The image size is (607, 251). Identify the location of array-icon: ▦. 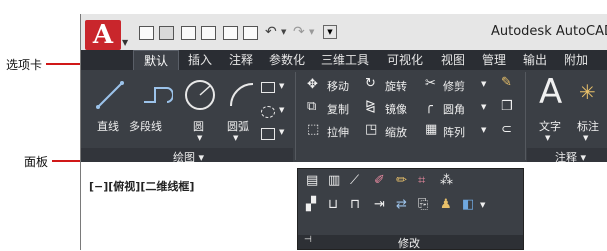
(431, 129).